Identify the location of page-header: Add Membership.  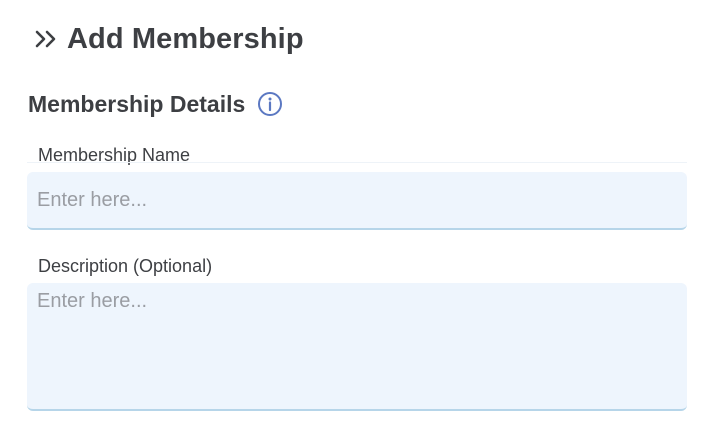
(169, 39).